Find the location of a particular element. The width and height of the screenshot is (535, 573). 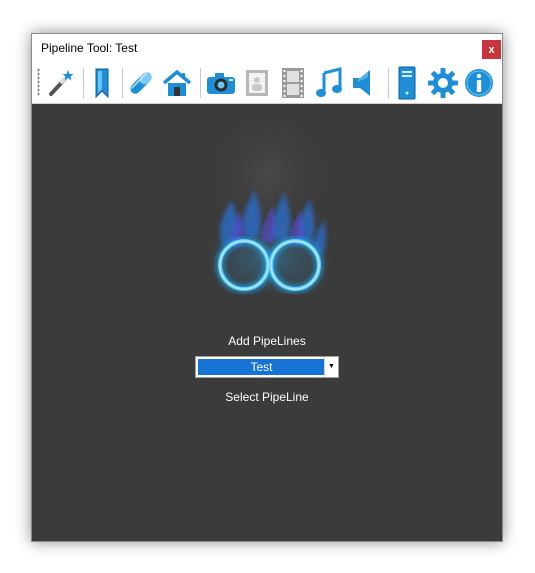

speaker-icon is located at coordinates (365, 83).